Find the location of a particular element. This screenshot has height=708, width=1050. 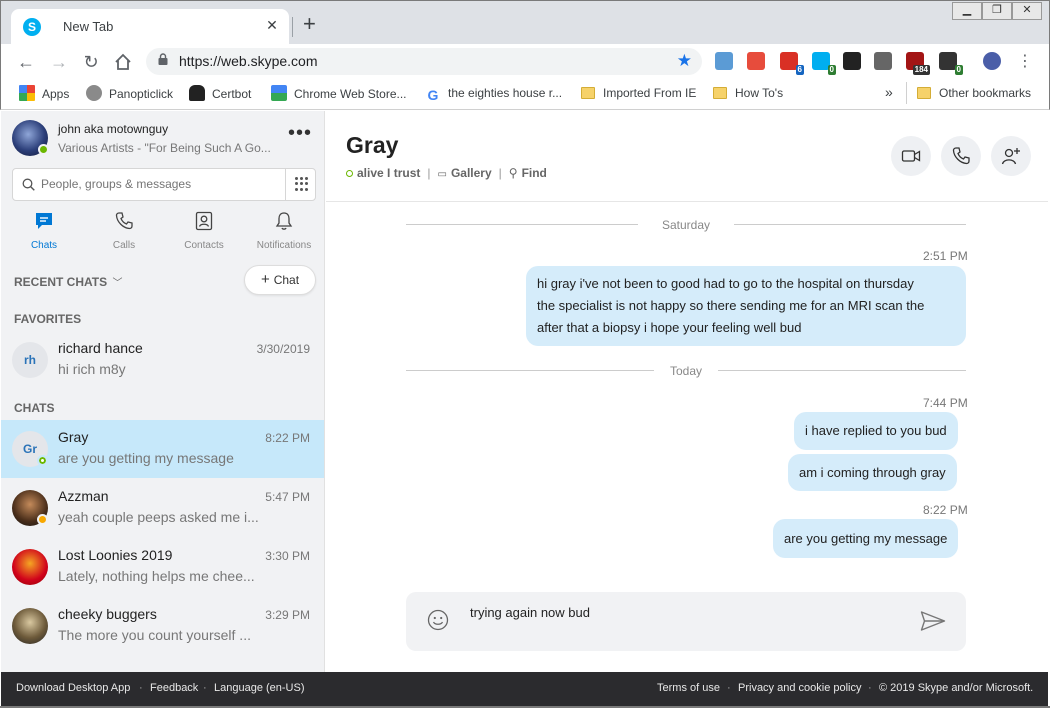

search-icon is located at coordinates (28, 184).